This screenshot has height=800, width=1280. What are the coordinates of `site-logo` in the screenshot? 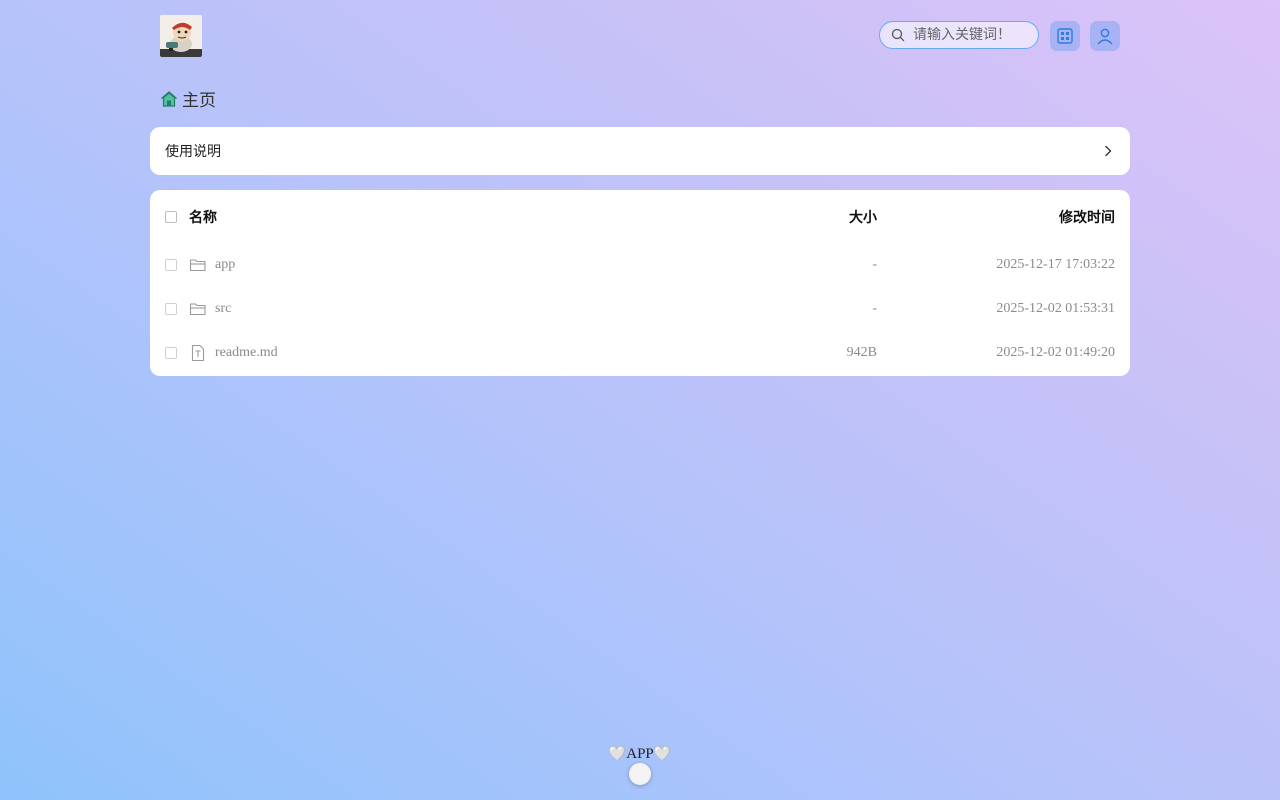 It's located at (181, 36).